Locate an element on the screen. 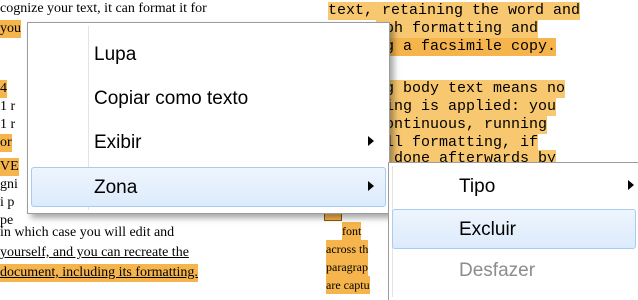  doc-line: 4 is located at coordinates (3, 89).